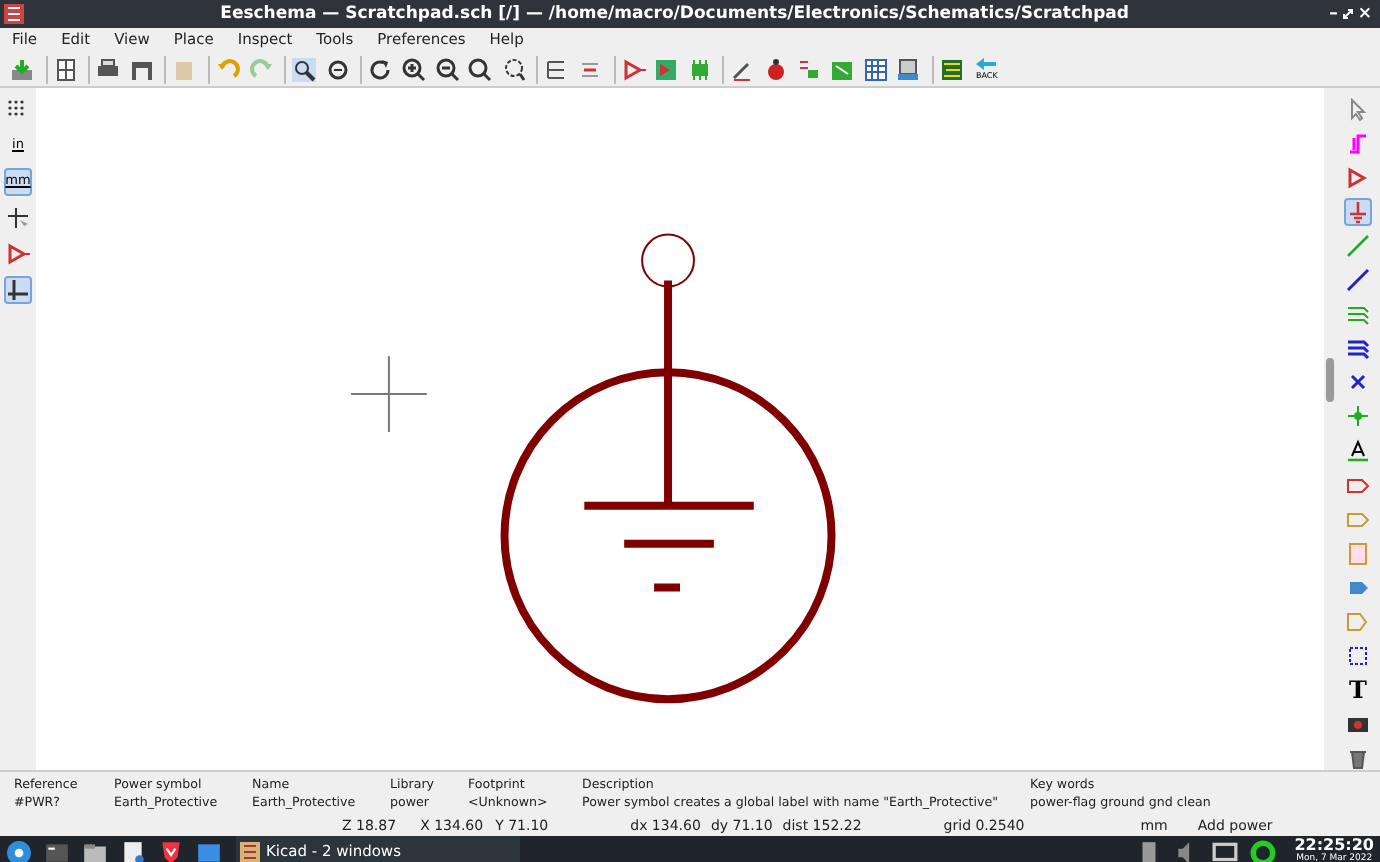 This screenshot has height=862, width=1380. I want to click on text-tool-button: T, so click(1358, 690).